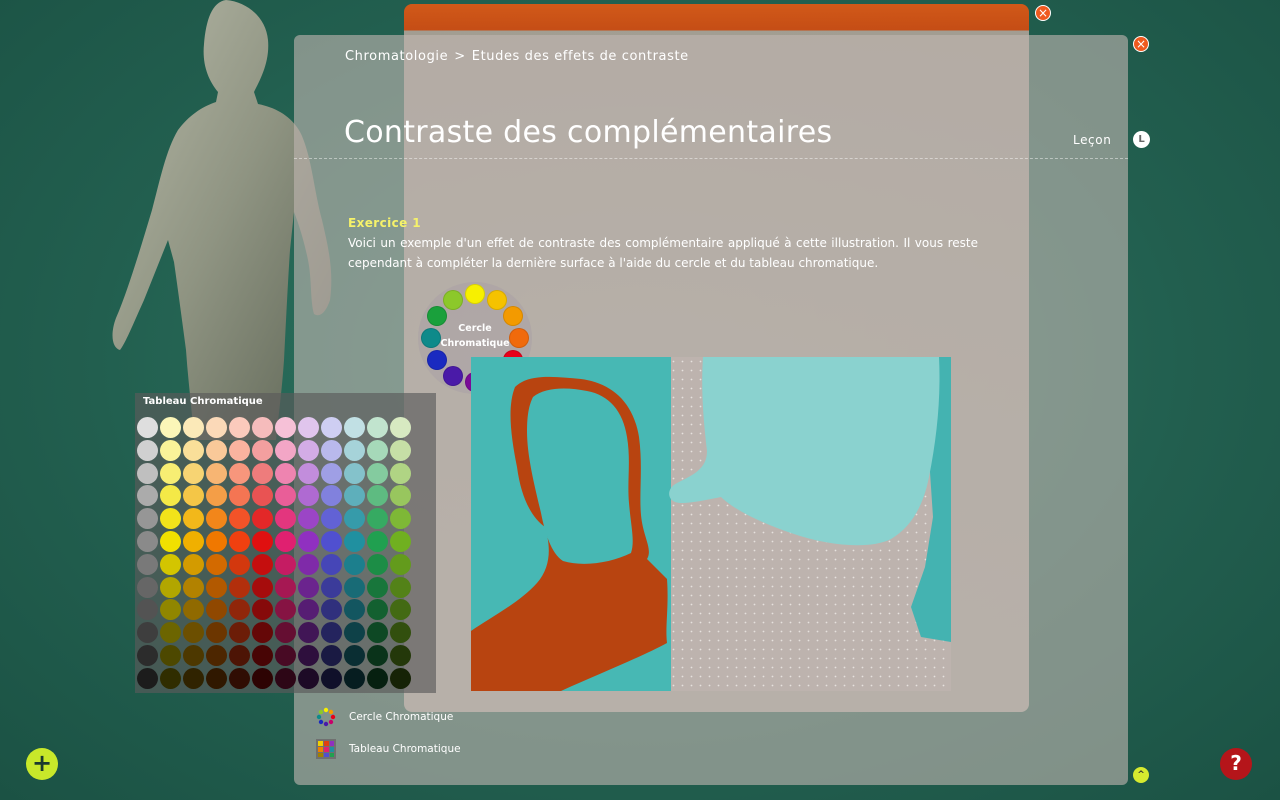  Describe the element at coordinates (384, 717) in the screenshot. I see `tool-color-wheel: Cercle Chromatique` at that location.